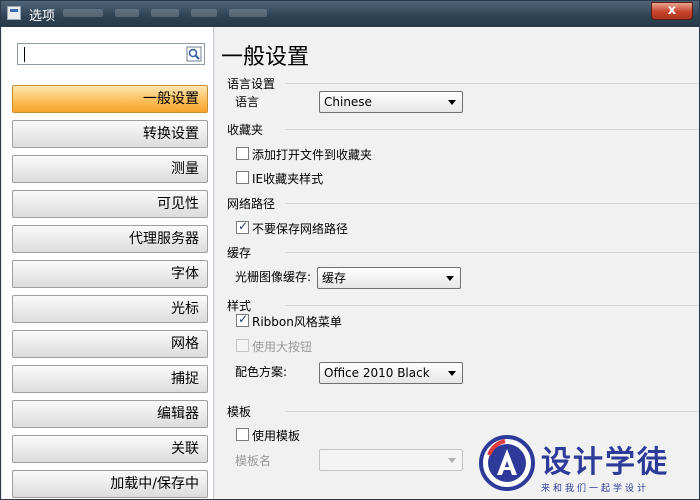 The width and height of the screenshot is (700, 500). I want to click on raster-cache-label: 光栅图像缓存:, so click(273, 277).